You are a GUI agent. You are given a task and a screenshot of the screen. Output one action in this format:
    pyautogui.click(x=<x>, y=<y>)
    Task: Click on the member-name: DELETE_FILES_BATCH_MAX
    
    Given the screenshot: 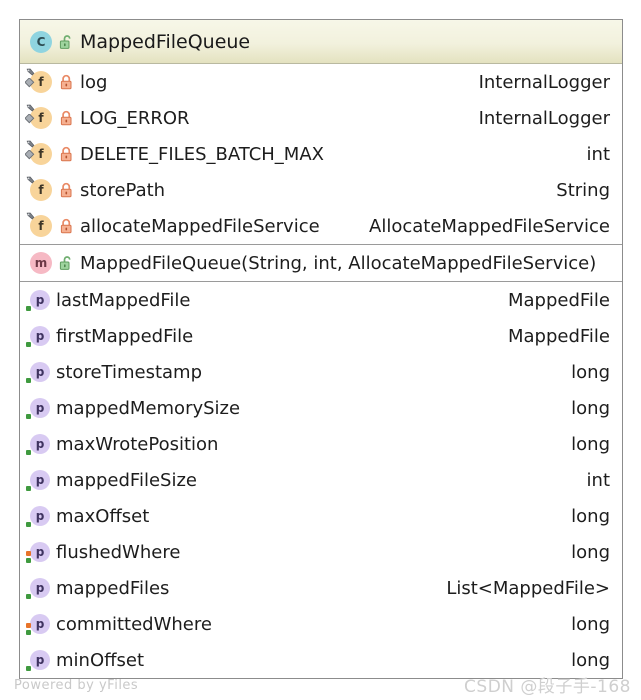 What is the action you would take?
    pyautogui.click(x=202, y=154)
    